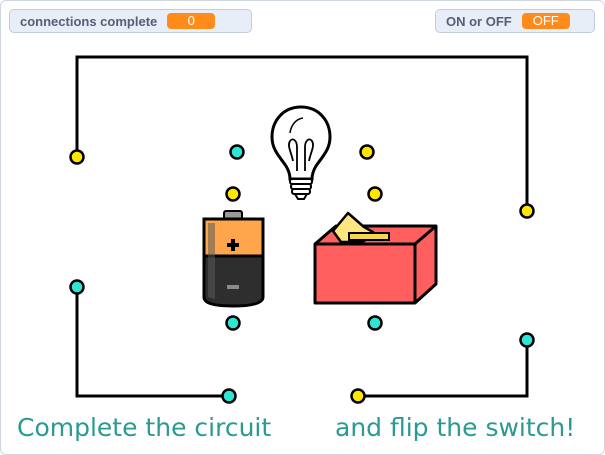 Image resolution: width=605 pixels, height=455 pixels. I want to click on caption-complete-circuit: Complete the circuit, so click(144, 427).